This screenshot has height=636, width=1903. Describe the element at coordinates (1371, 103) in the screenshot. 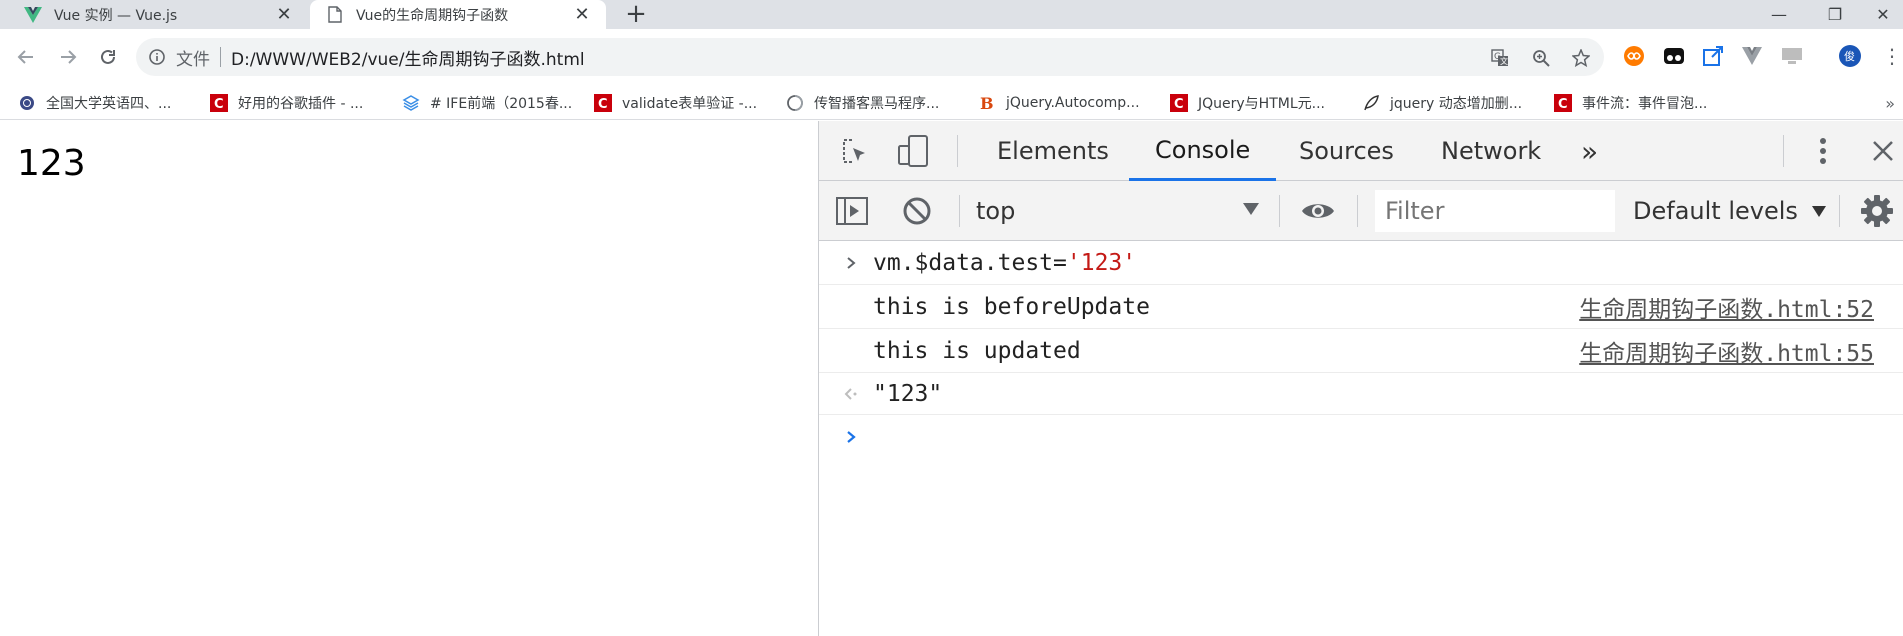

I see `leaf-icon` at that location.